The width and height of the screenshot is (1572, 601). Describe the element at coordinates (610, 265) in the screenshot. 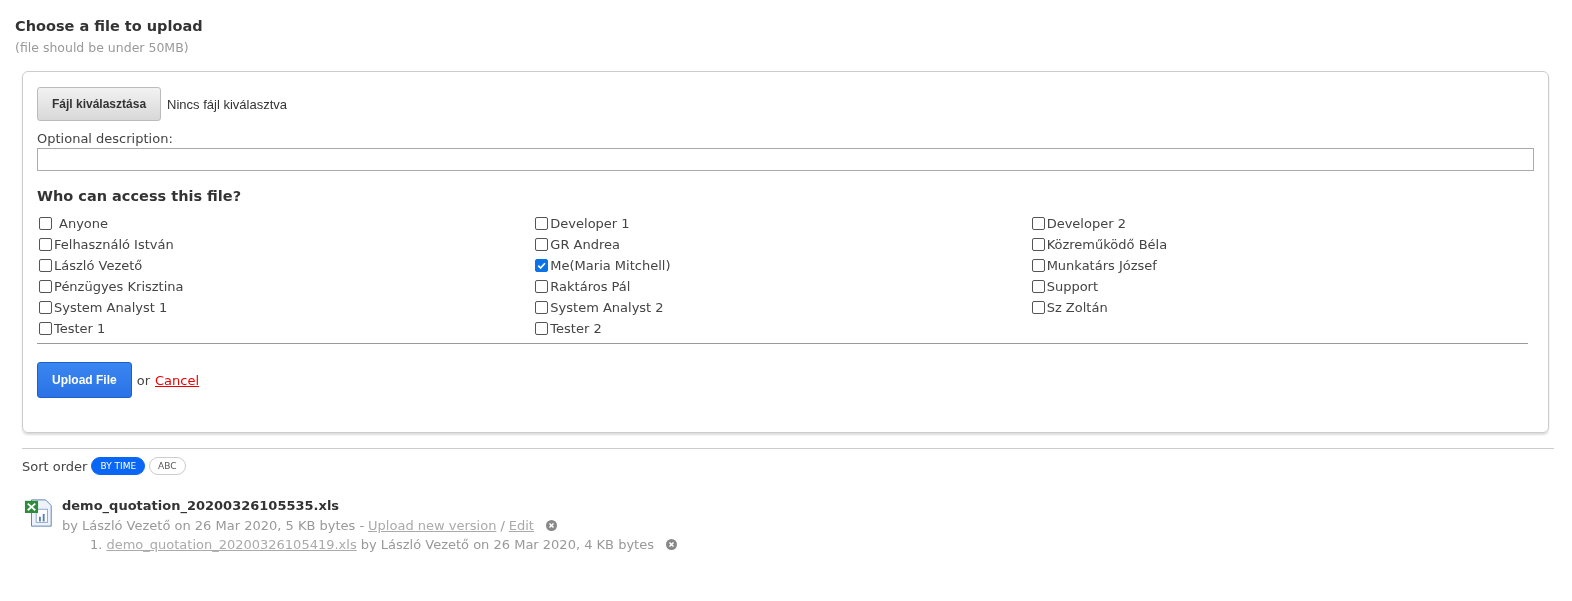

I see `checkbox-label: Me(Maria Mitchell)` at that location.